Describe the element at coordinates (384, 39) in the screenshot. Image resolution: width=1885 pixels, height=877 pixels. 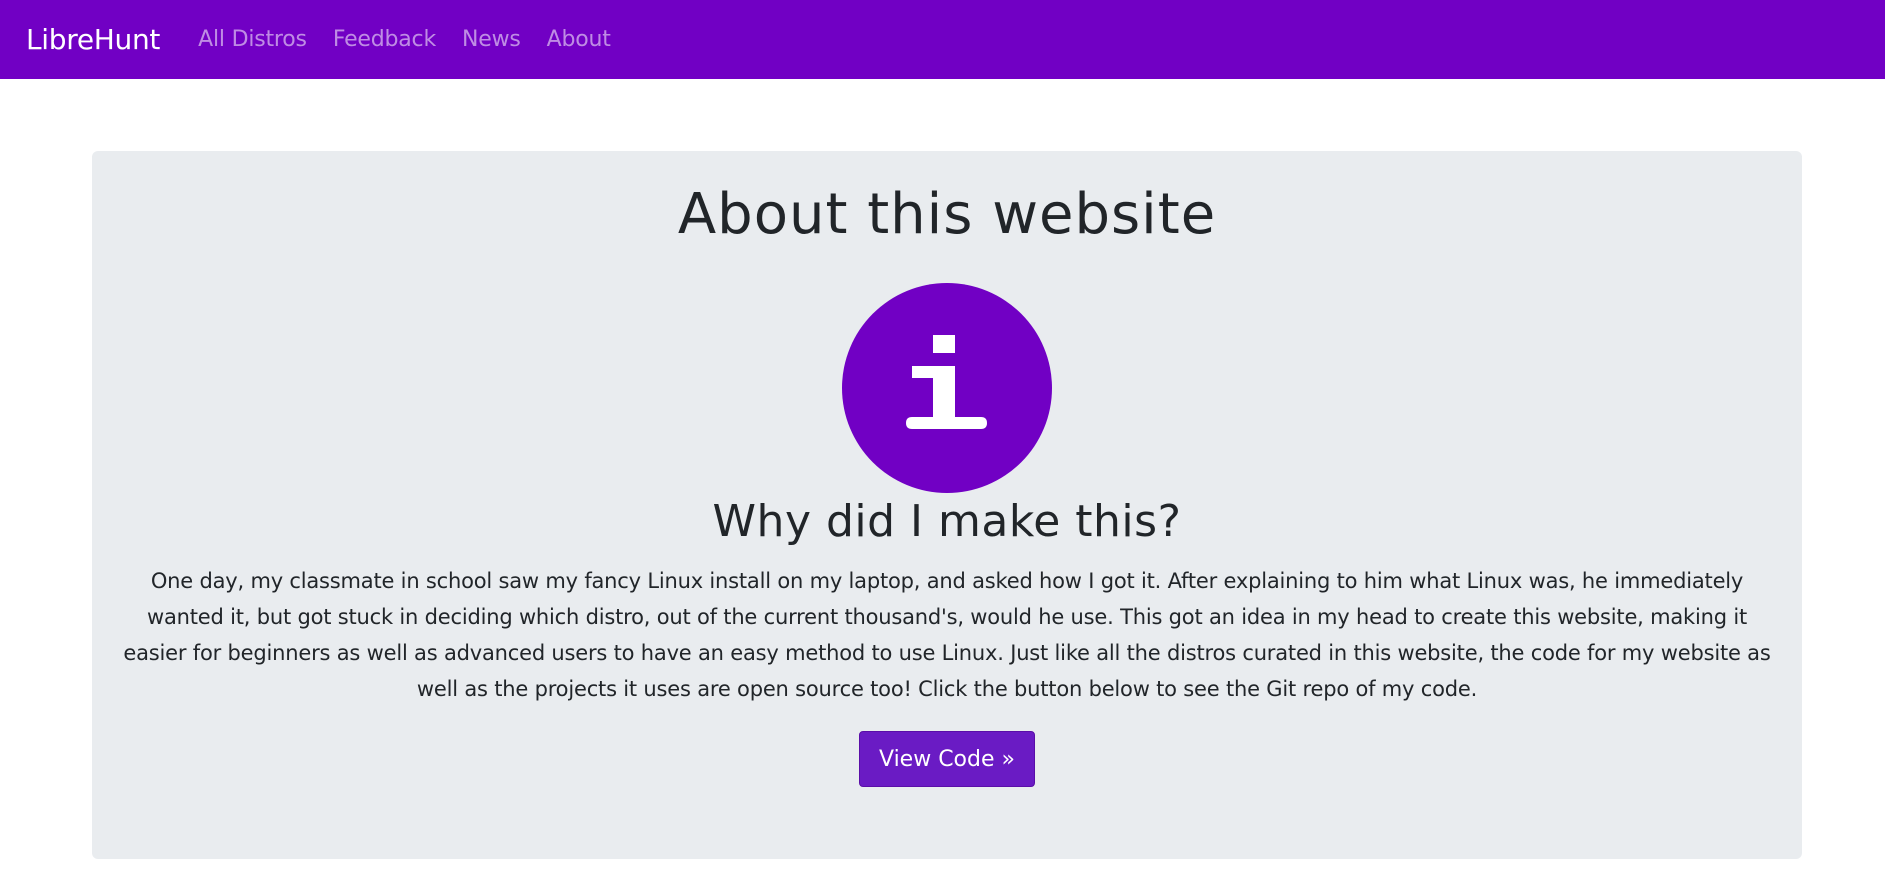
I see `nav-link-feedback: Feedback` at that location.